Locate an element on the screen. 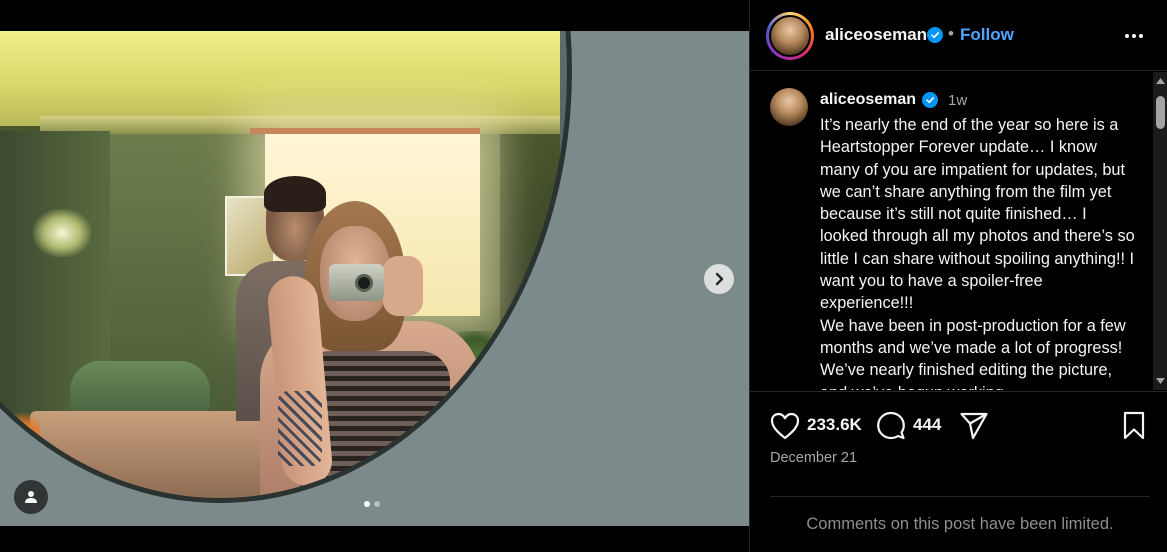 The width and height of the screenshot is (1167, 552). photo-dark-corner is located at coordinates (689, 486).